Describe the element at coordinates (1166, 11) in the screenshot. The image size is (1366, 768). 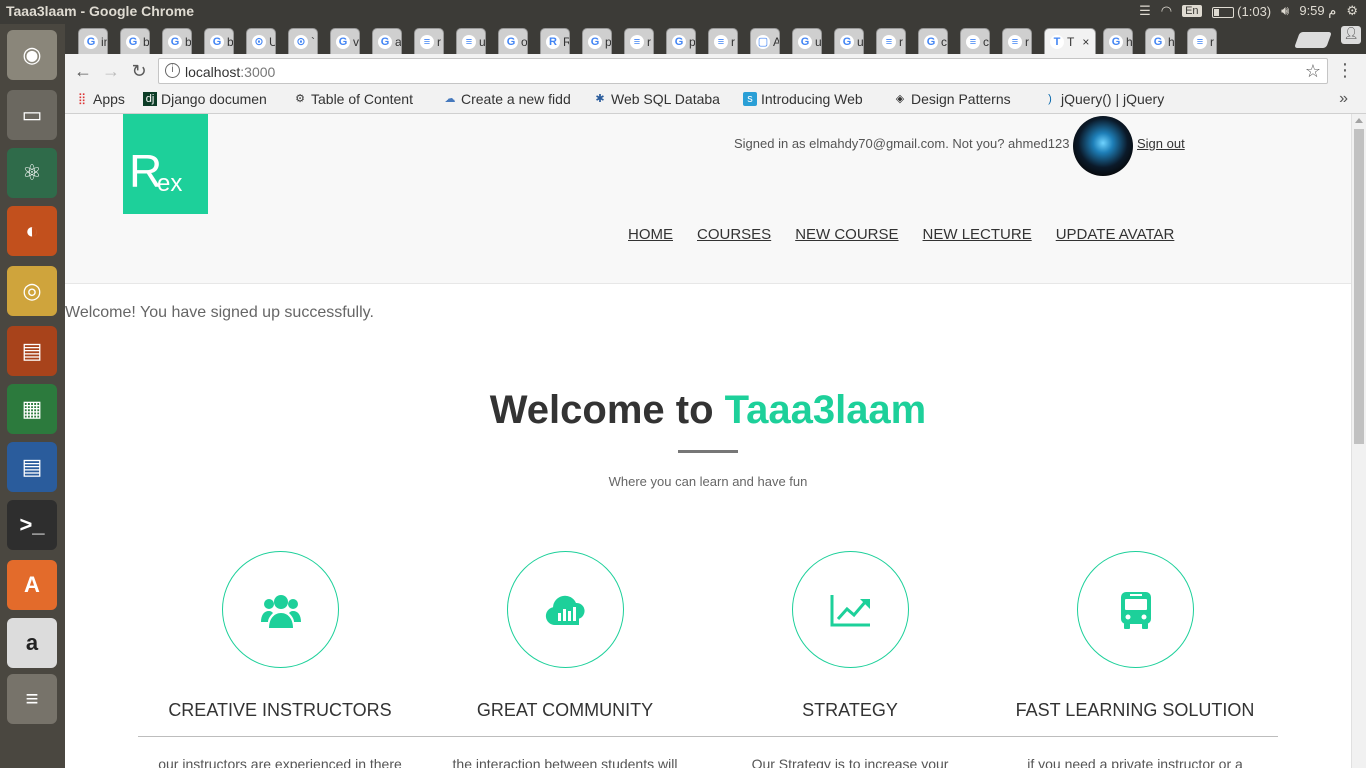
I see `wifi-icon: ◠` at that location.